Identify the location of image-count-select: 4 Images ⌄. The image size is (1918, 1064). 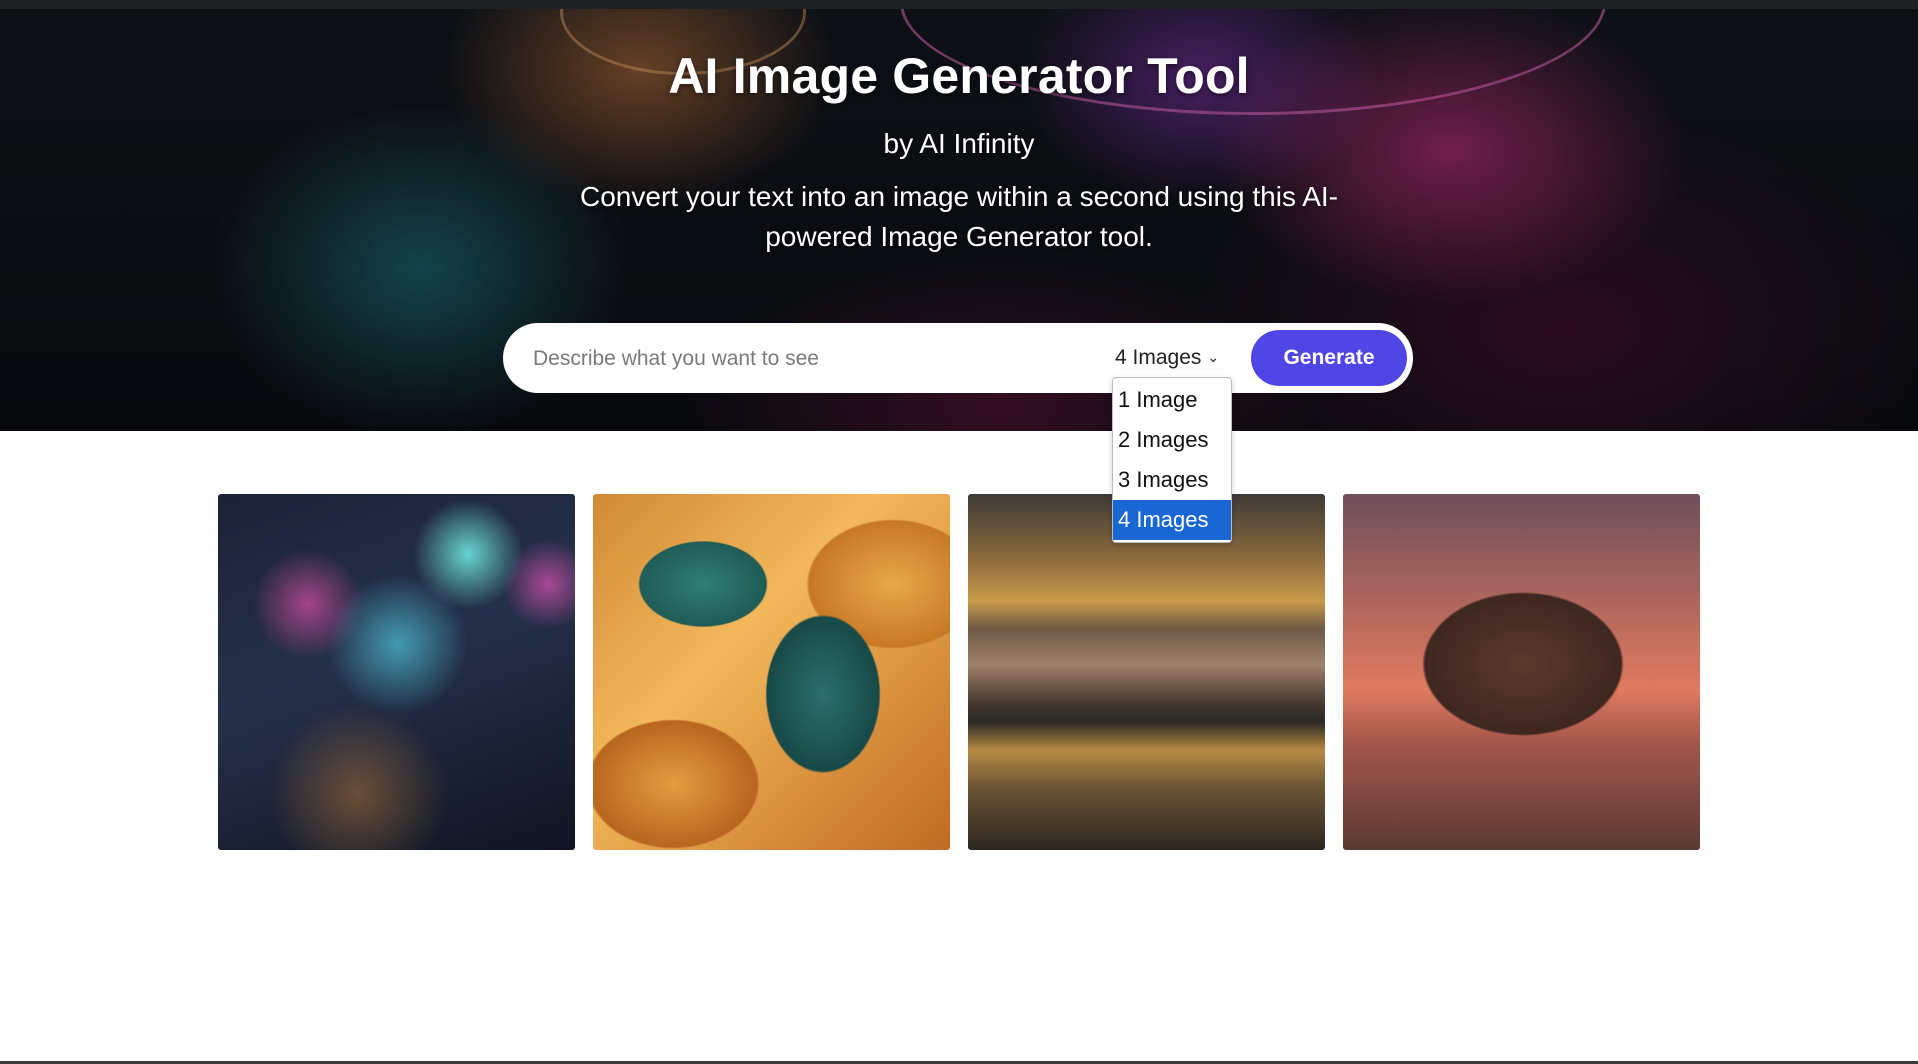
(1167, 358).